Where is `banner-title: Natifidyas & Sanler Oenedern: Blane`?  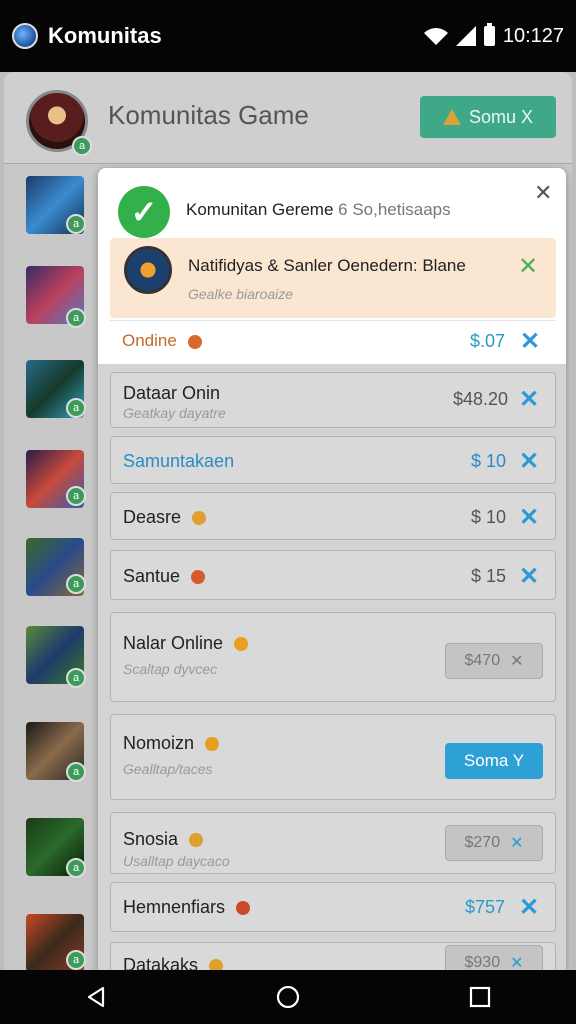
banner-title: Natifidyas & Sanler Oenedern: Blane is located at coordinates (327, 265).